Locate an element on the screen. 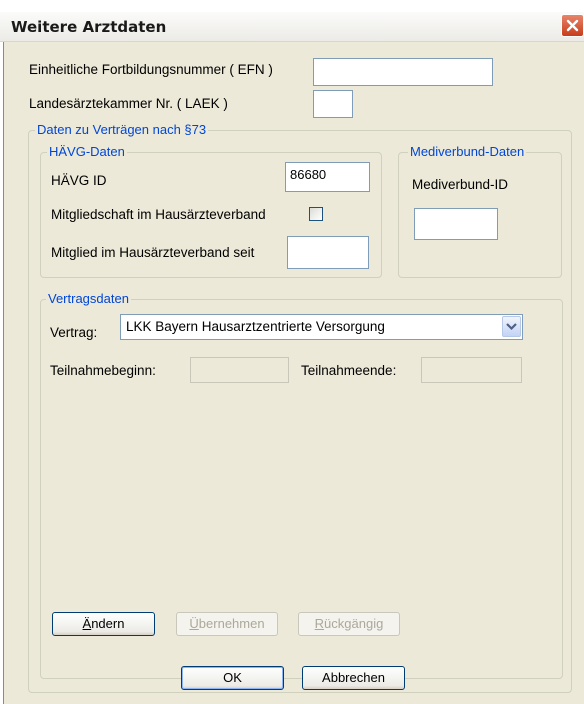 This screenshot has height=704, width=584. mediverbund-id-input is located at coordinates (456, 224).